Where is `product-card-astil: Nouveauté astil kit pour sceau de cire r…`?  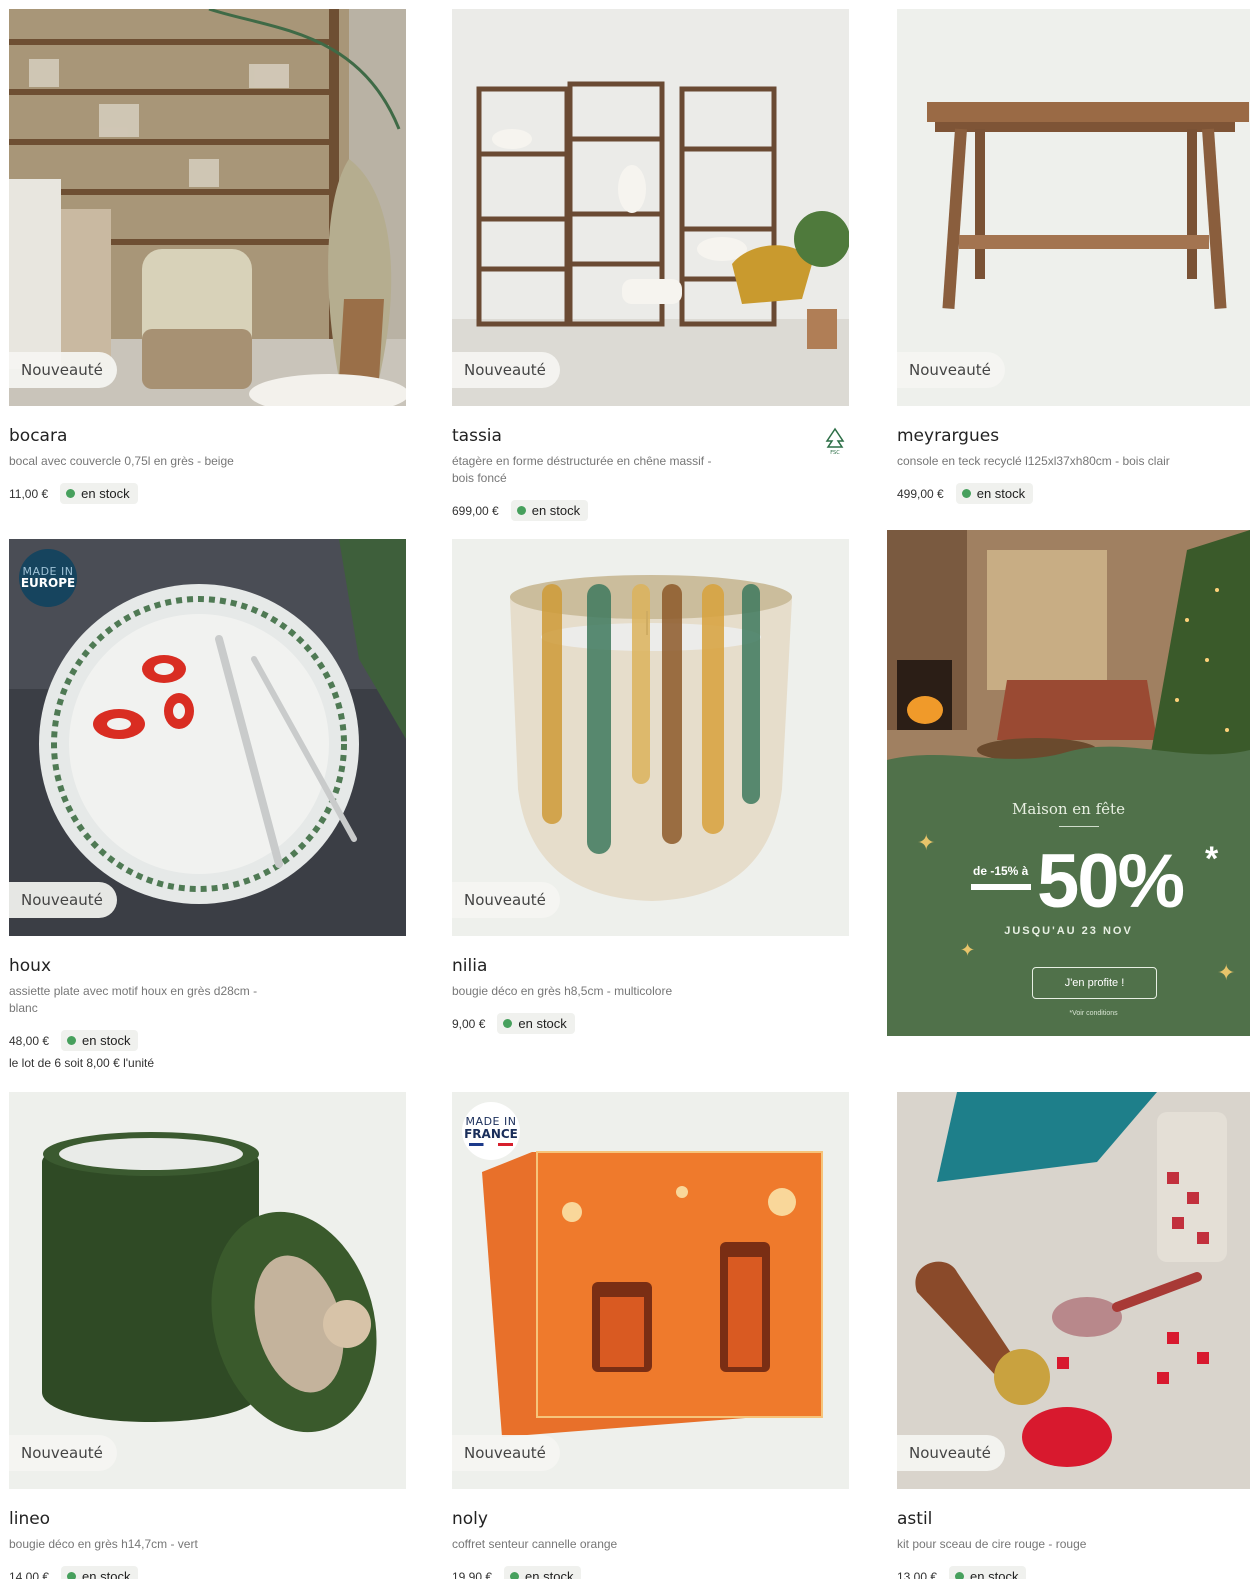 product-card-astil: Nouveauté astil kit pour sceau de cire r… is located at coordinates (1073, 1335).